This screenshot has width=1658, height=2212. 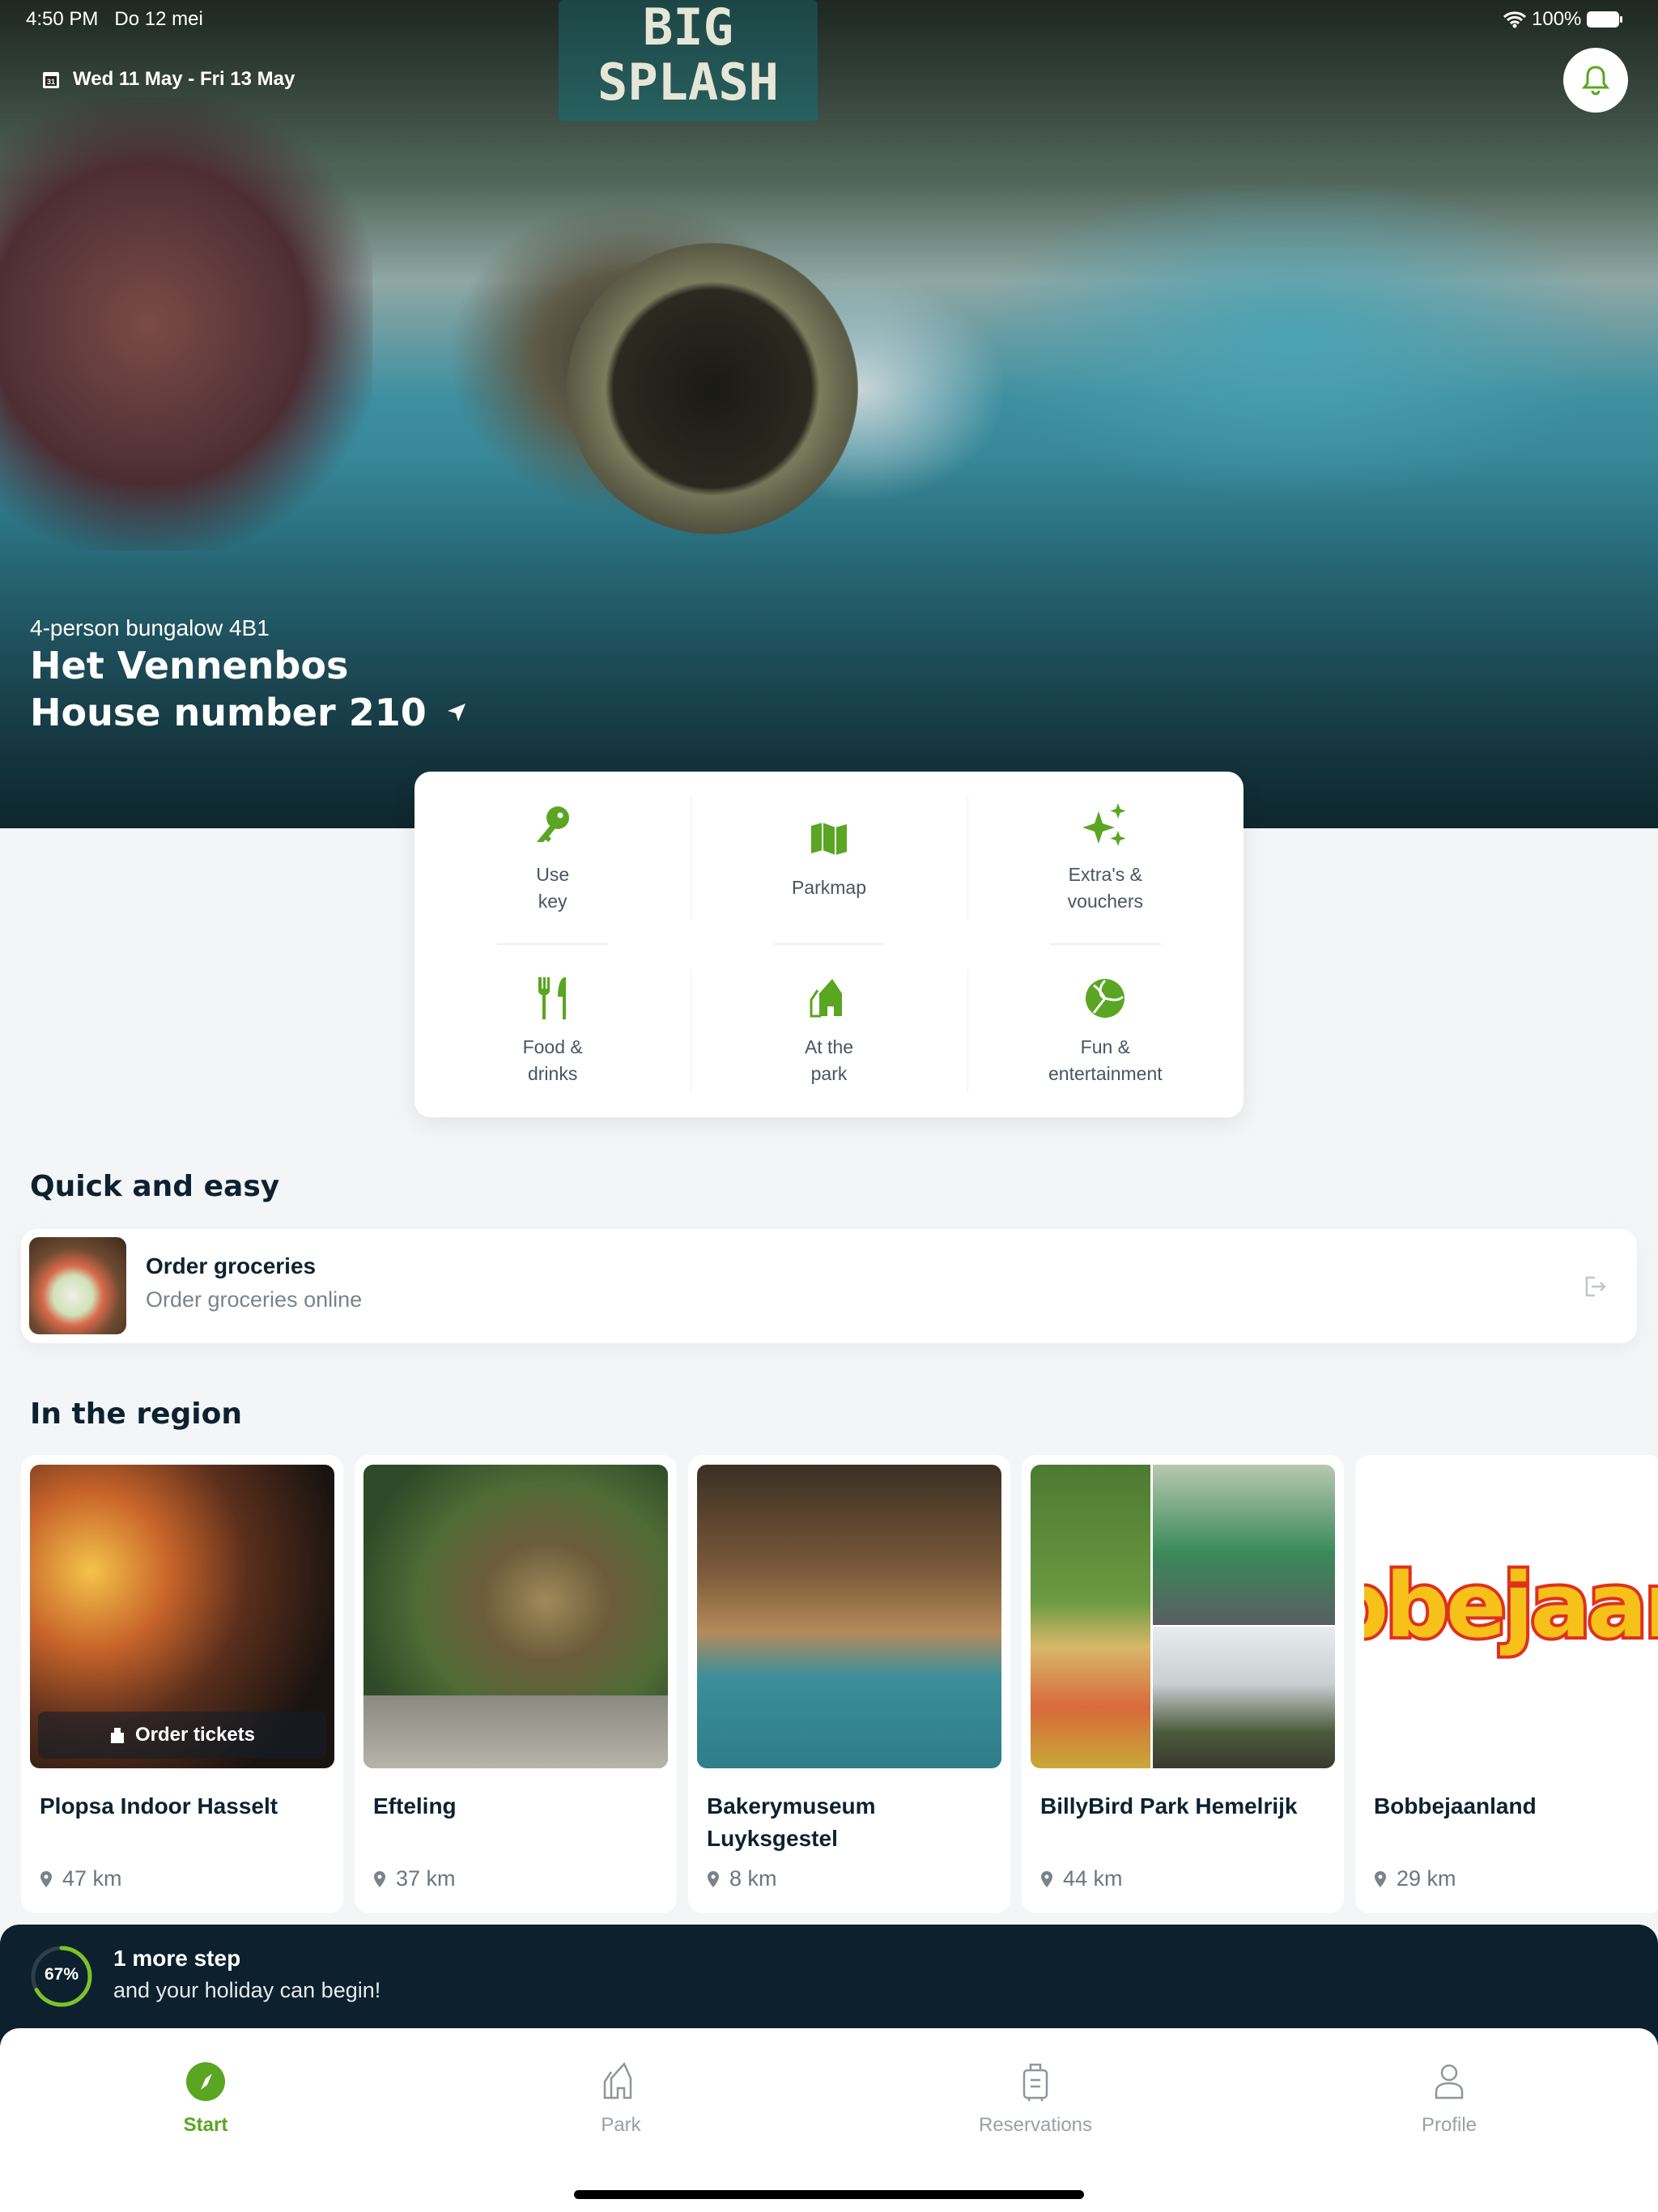 What do you see at coordinates (826, 999) in the screenshot?
I see `houses-icon` at bounding box center [826, 999].